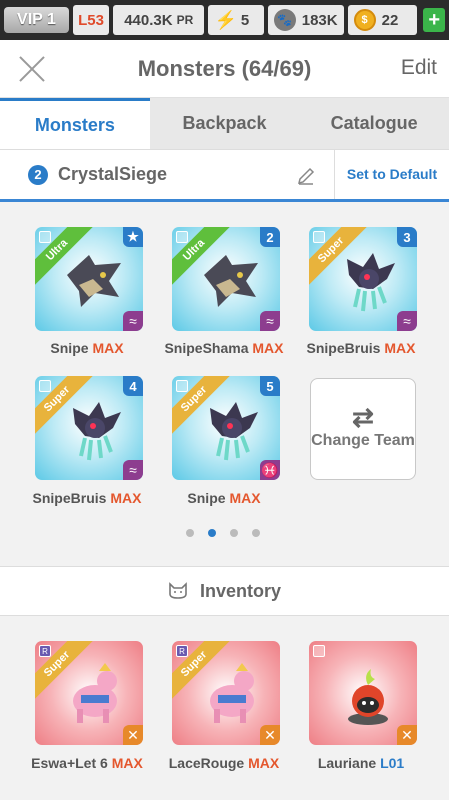 This screenshot has width=449, height=800. I want to click on team-monster-card: Super 4 ≈, so click(89, 428).